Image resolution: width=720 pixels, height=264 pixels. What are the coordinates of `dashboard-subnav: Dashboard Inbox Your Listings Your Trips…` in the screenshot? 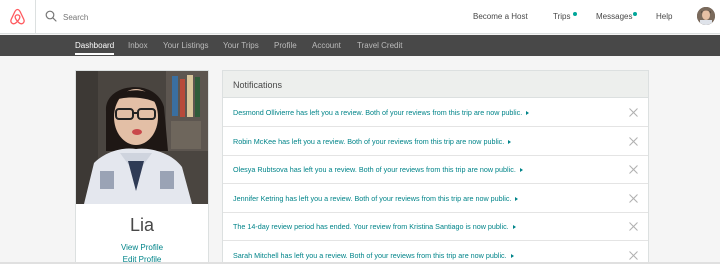 It's located at (360, 45).